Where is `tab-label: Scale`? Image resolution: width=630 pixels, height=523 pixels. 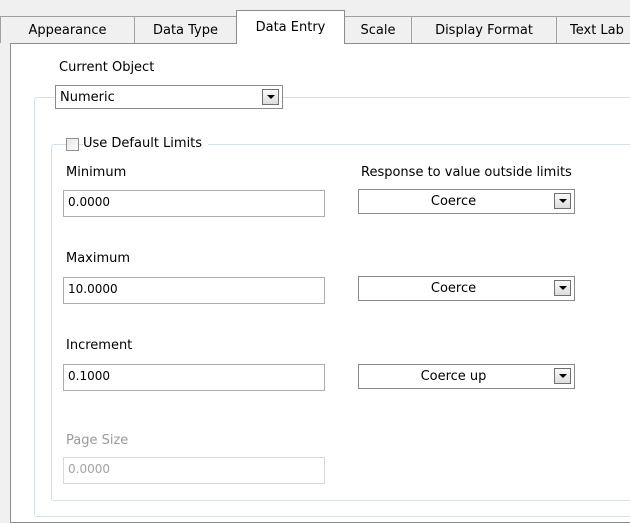 tab-label: Scale is located at coordinates (378, 30).